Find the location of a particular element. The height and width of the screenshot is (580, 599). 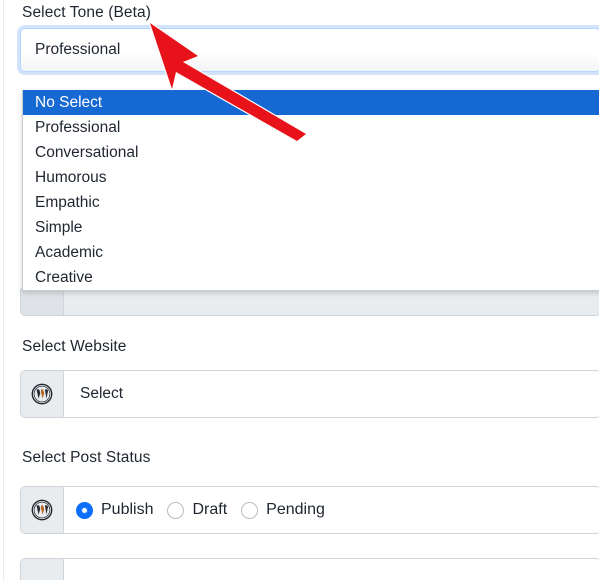

tone-option: Simple is located at coordinates (311, 227).